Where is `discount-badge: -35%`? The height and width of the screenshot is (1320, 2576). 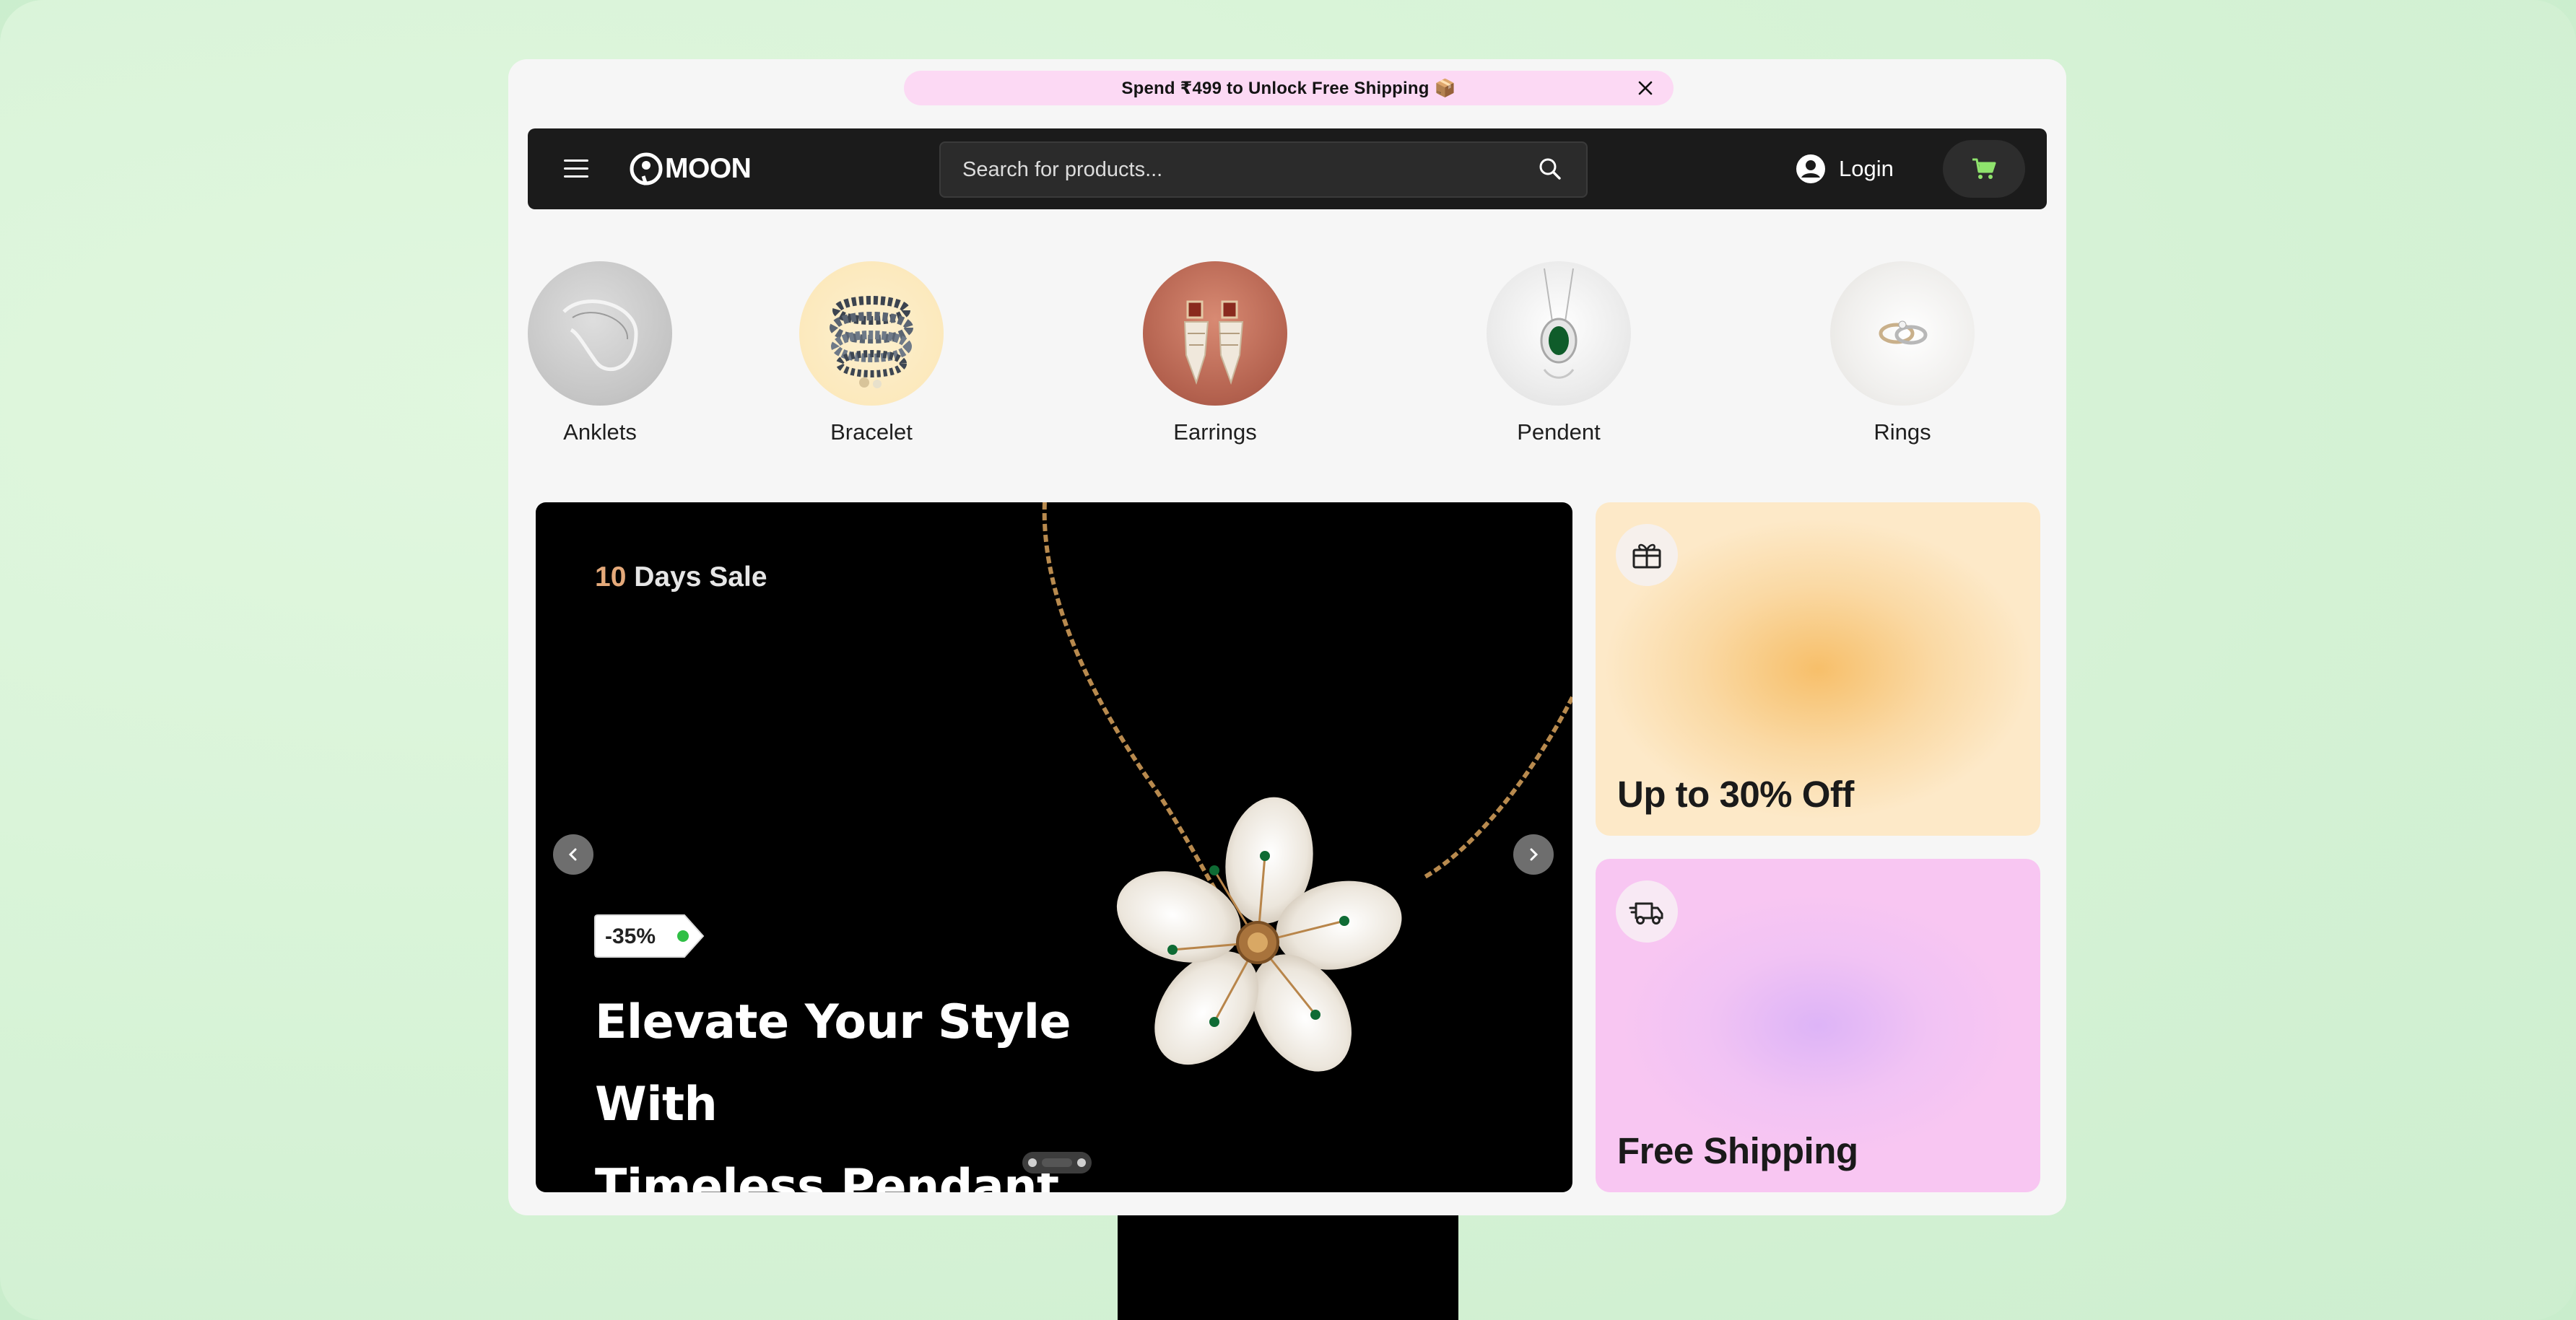 discount-badge: -35% is located at coordinates (649, 936).